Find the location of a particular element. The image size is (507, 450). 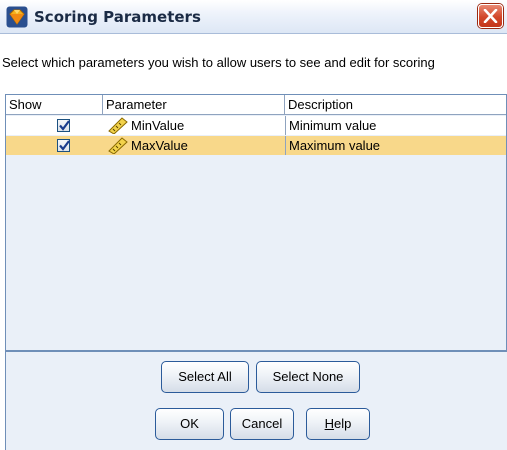

select-all-button: Select All is located at coordinates (205, 377).